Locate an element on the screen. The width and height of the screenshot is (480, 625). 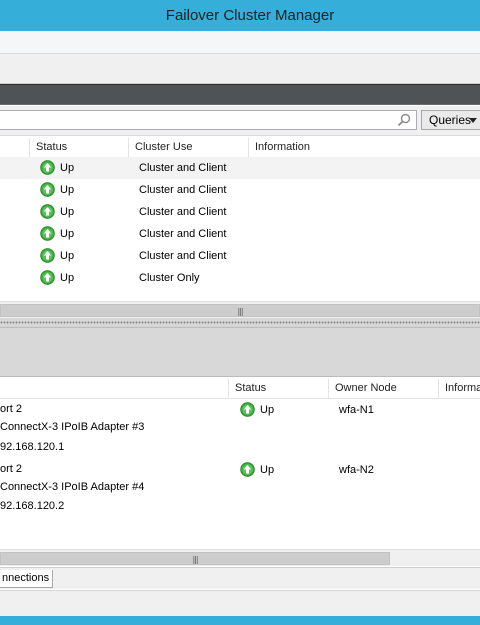
queries-button: Queries is located at coordinates (450, 120).